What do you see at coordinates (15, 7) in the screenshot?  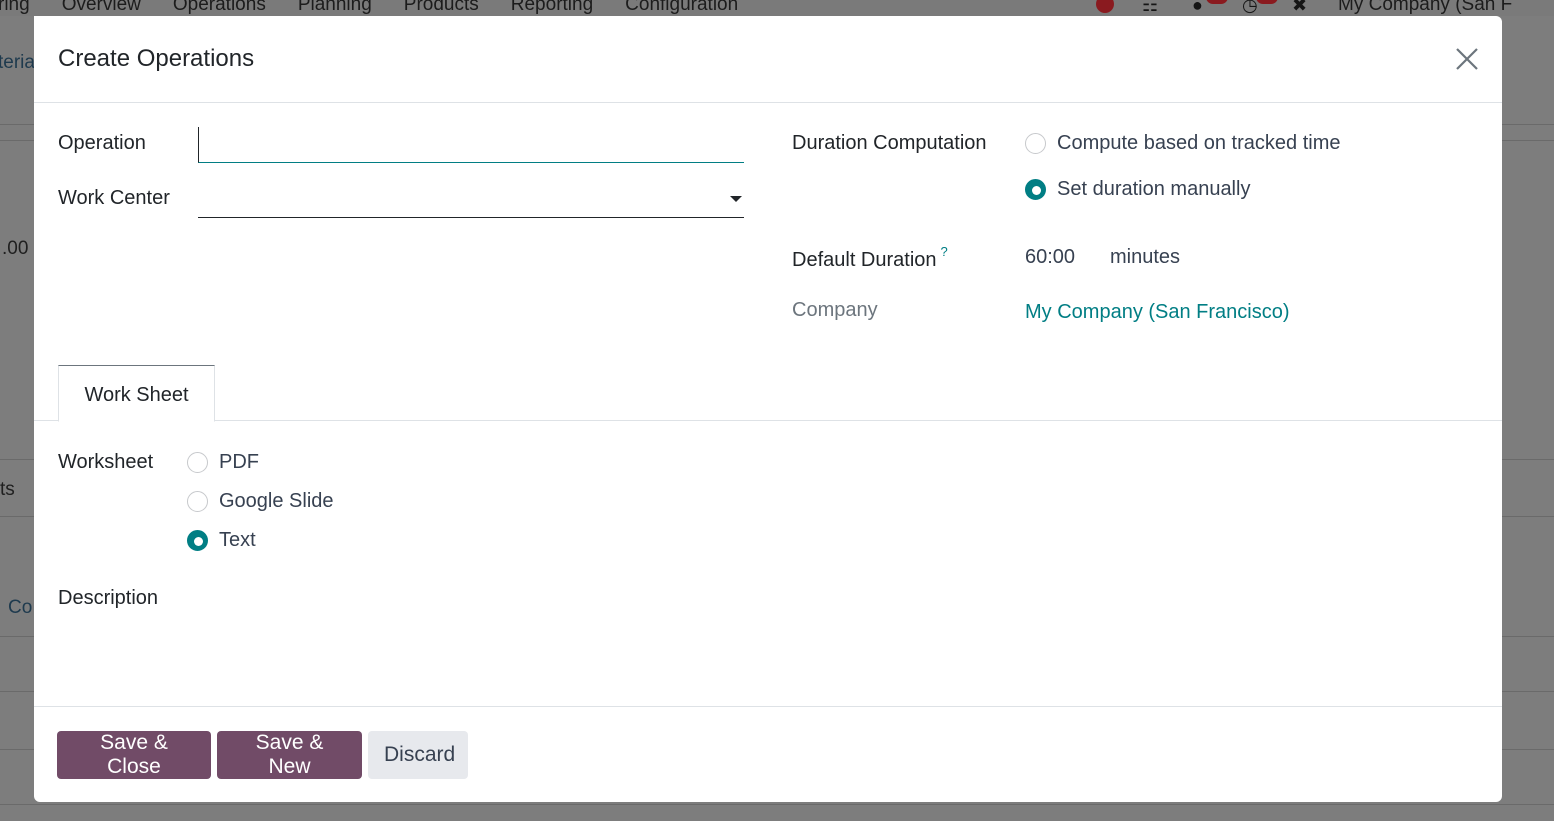 I see `menu-app-name: ring` at bounding box center [15, 7].